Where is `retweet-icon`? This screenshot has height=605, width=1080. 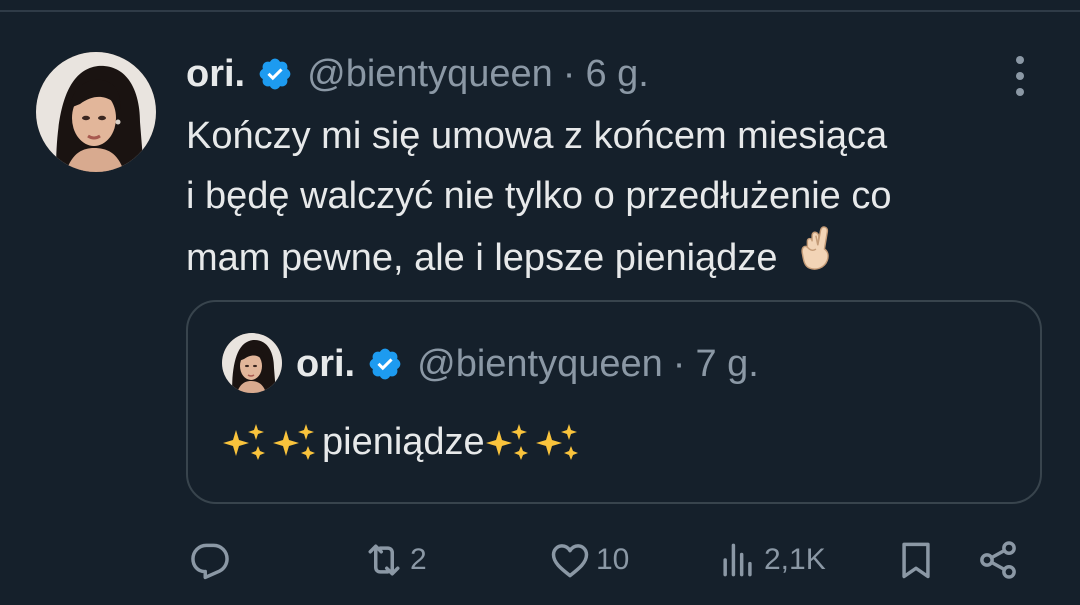 retweet-icon is located at coordinates (384, 560).